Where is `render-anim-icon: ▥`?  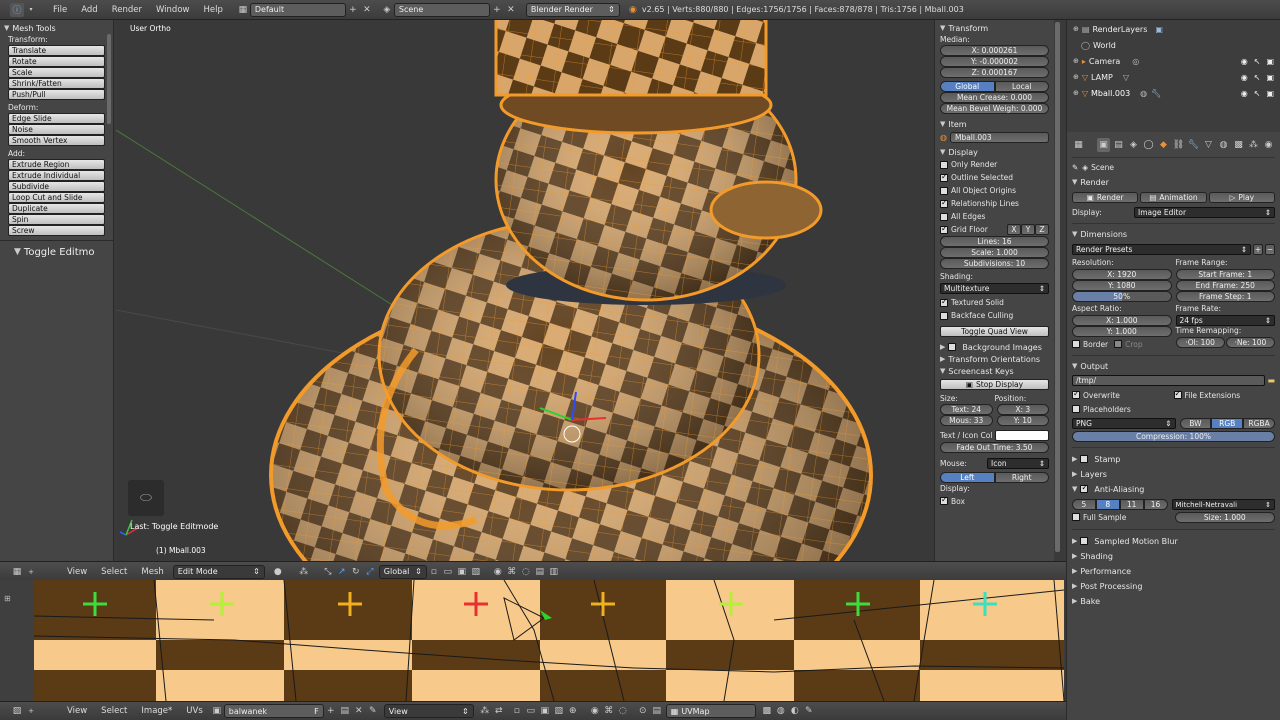
render-anim-icon: ▥ is located at coordinates (554, 572).